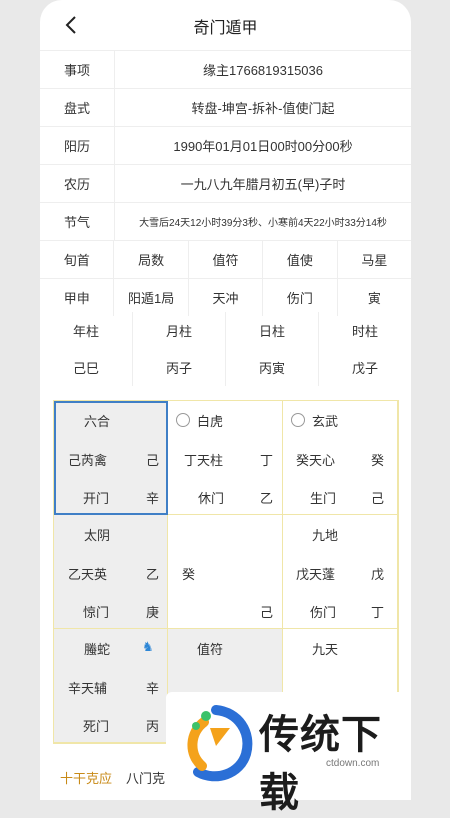 The height and width of the screenshot is (818, 450). What do you see at coordinates (111, 458) in the screenshot?
I see `palace-cell: 六合 己芮禽 己 开门 辛` at bounding box center [111, 458].